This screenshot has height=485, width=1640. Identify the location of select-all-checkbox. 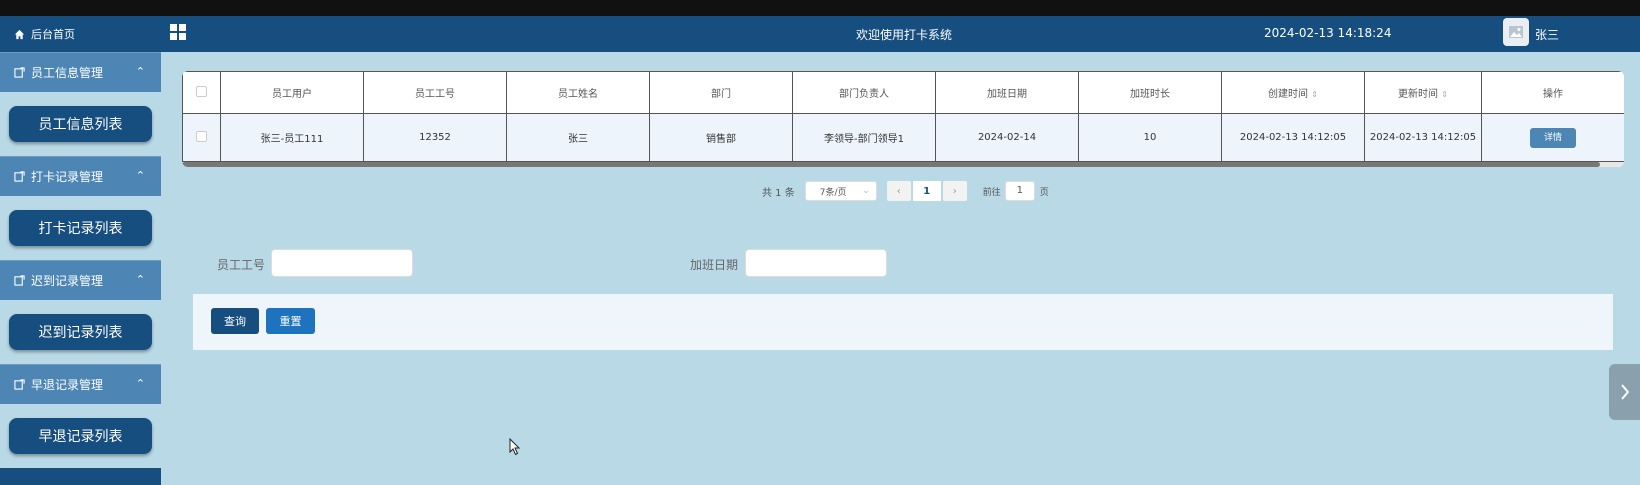
(201, 91).